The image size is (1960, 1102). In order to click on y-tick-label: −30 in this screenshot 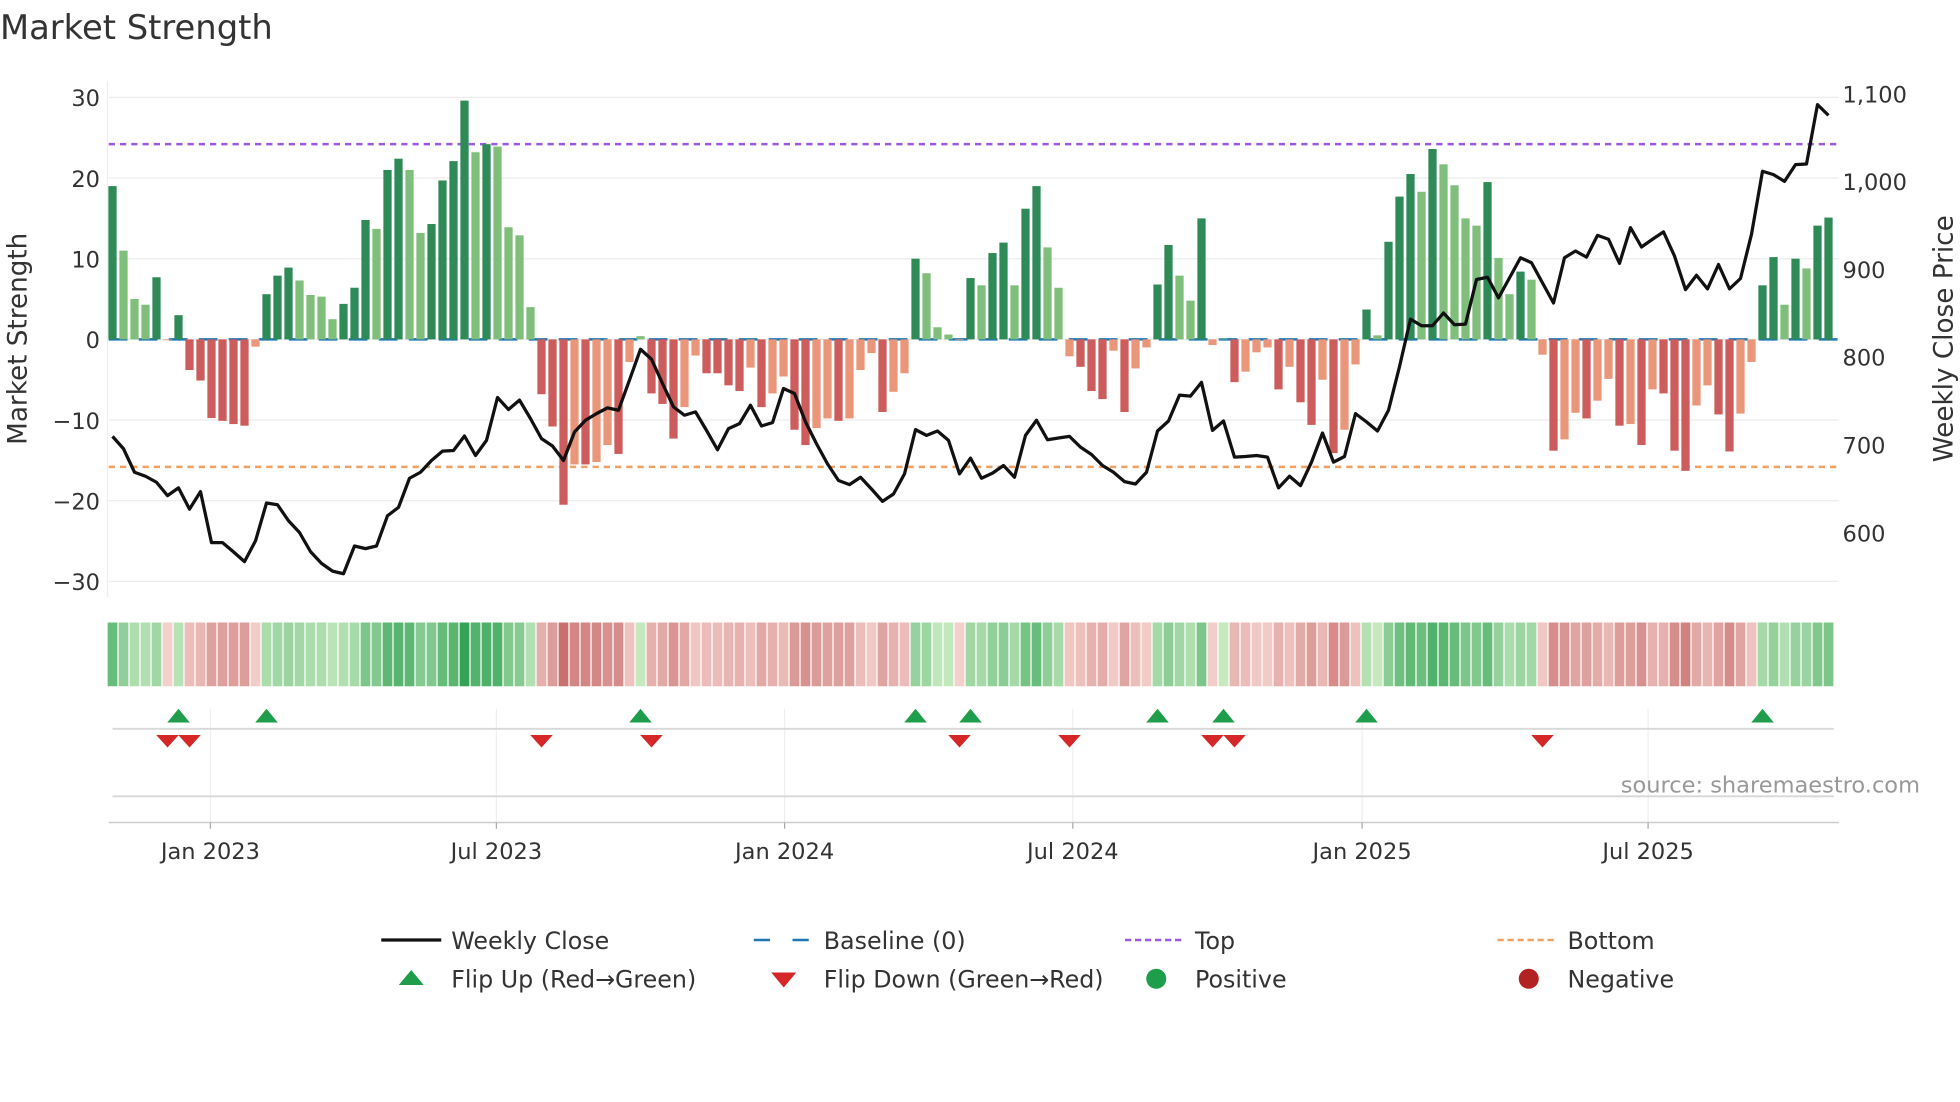, I will do `click(76, 583)`.